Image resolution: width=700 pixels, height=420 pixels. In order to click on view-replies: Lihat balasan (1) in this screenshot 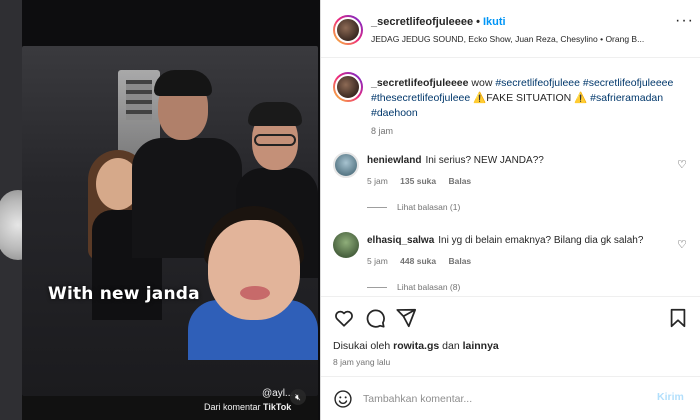, I will do `click(413, 207)`.